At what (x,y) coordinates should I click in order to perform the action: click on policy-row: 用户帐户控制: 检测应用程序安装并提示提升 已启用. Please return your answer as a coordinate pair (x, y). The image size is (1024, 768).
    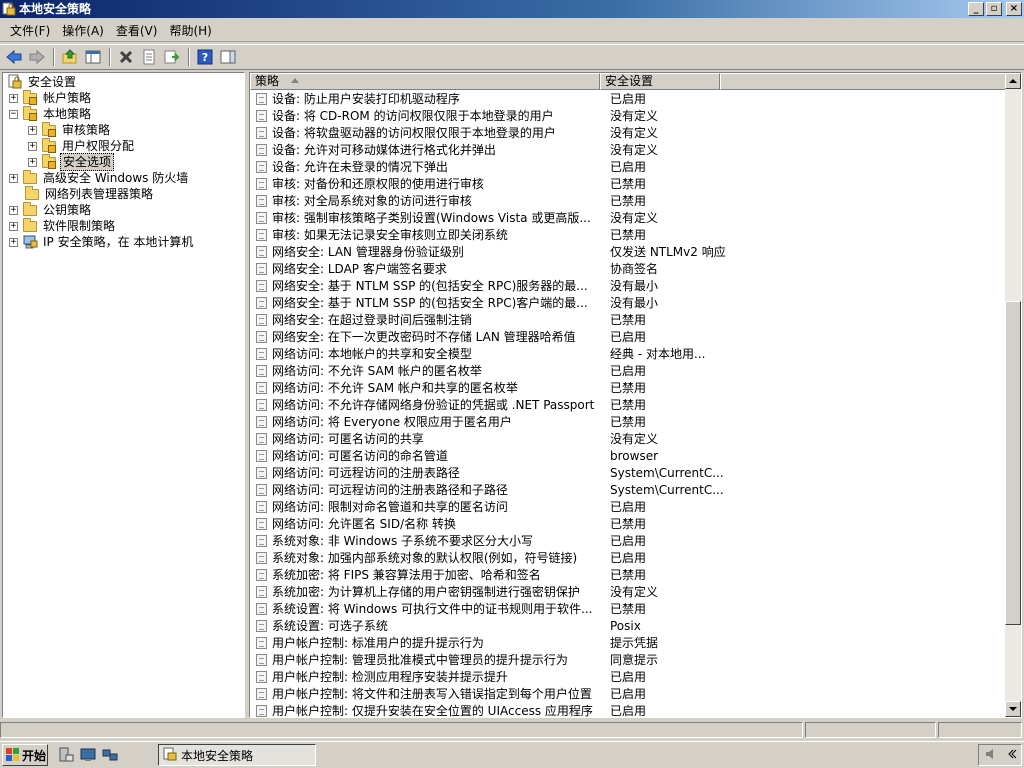
    Looking at the image, I should click on (628, 676).